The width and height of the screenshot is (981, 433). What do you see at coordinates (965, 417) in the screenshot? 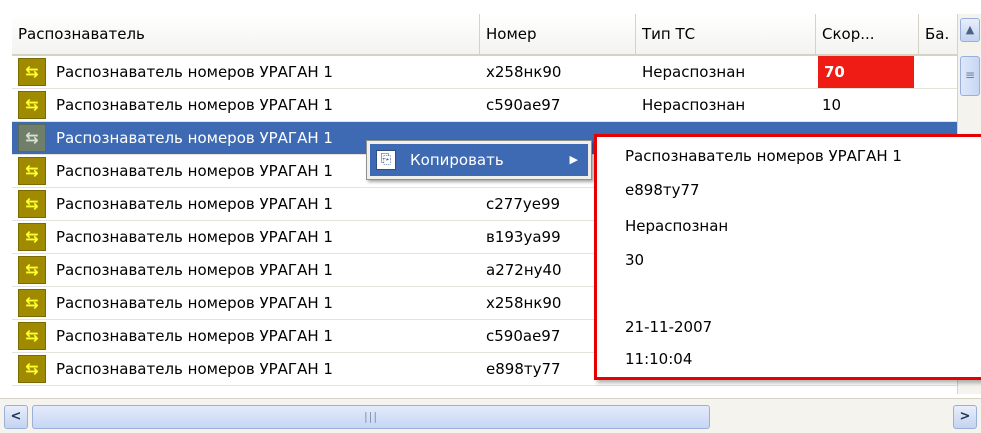
I see `scroll-right-icon: >` at bounding box center [965, 417].